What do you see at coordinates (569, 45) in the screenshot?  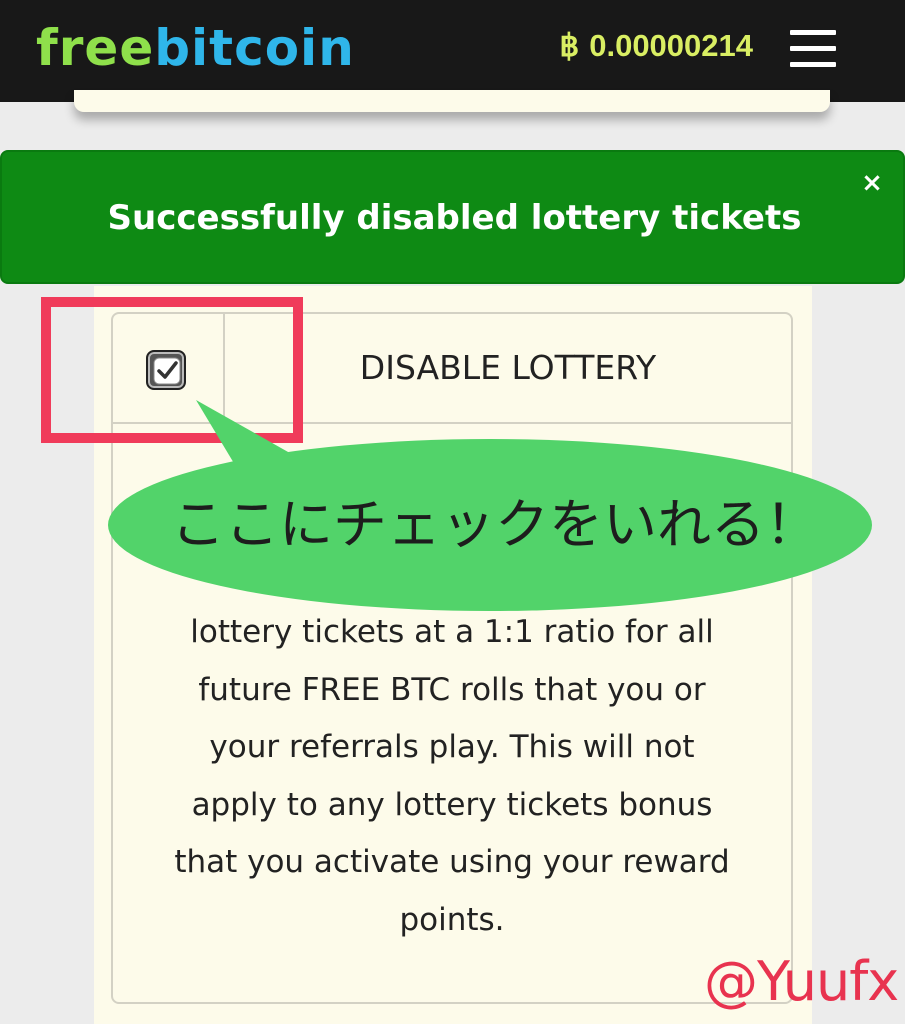 I see `bitcoin-symbol-icon: ฿` at bounding box center [569, 45].